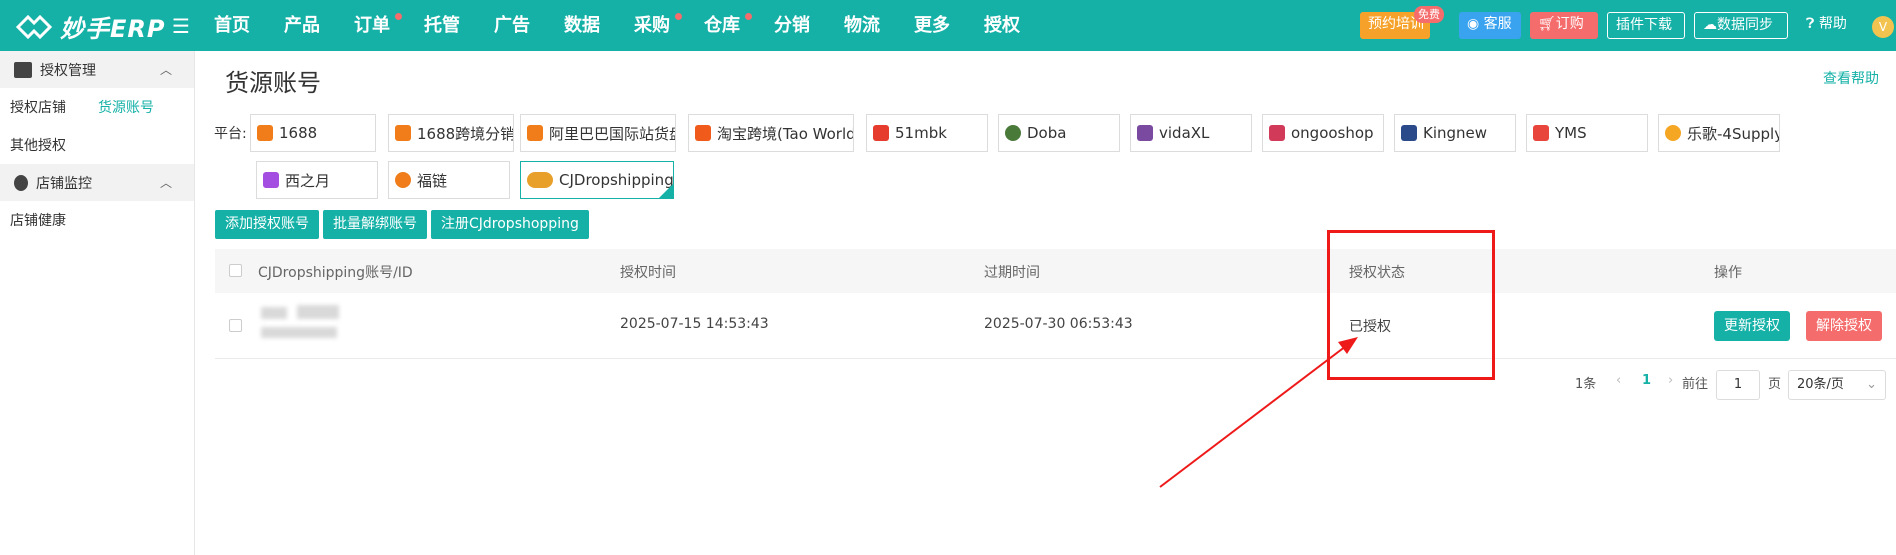 This screenshot has height=555, width=1896. Describe the element at coordinates (1258, 412) in the screenshot. I see `annotation-arrow` at that location.